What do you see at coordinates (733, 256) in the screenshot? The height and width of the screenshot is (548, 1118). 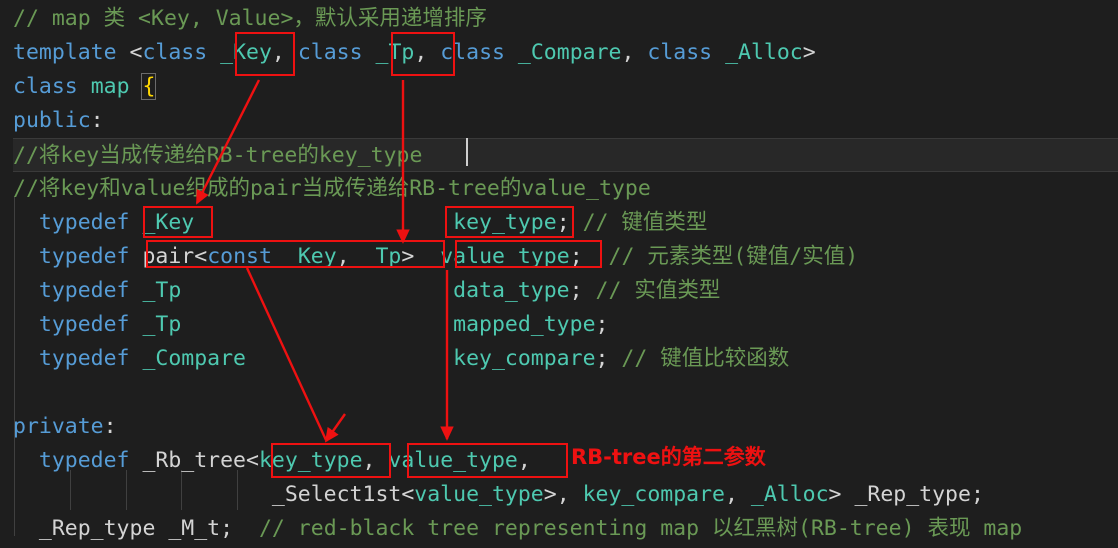 I see `code-token: // 元素类型(键值/实值)` at bounding box center [733, 256].